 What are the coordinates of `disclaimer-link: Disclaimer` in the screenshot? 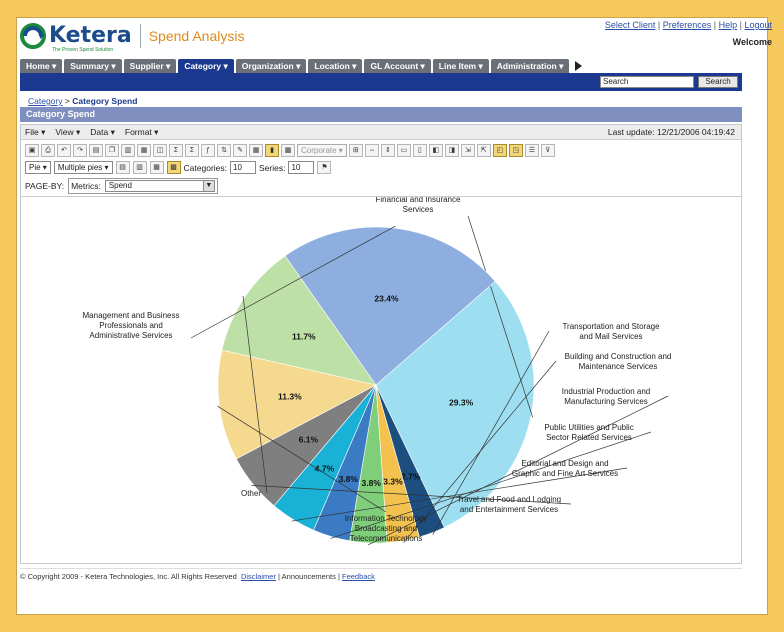 It's located at (258, 576).